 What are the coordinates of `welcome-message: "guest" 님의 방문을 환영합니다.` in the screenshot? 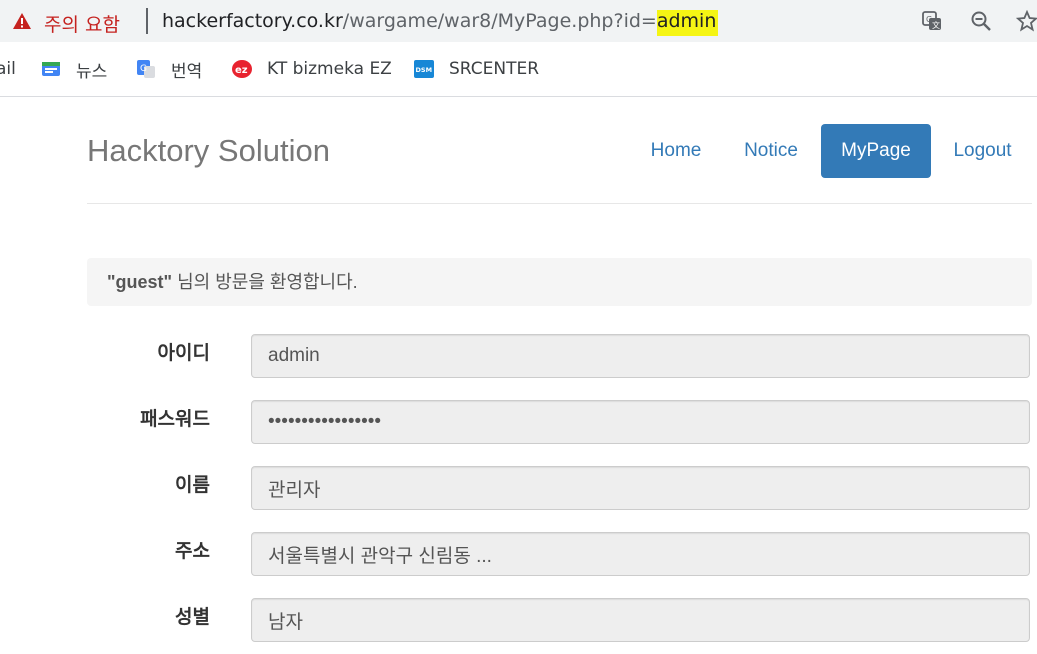 It's located at (559, 282).